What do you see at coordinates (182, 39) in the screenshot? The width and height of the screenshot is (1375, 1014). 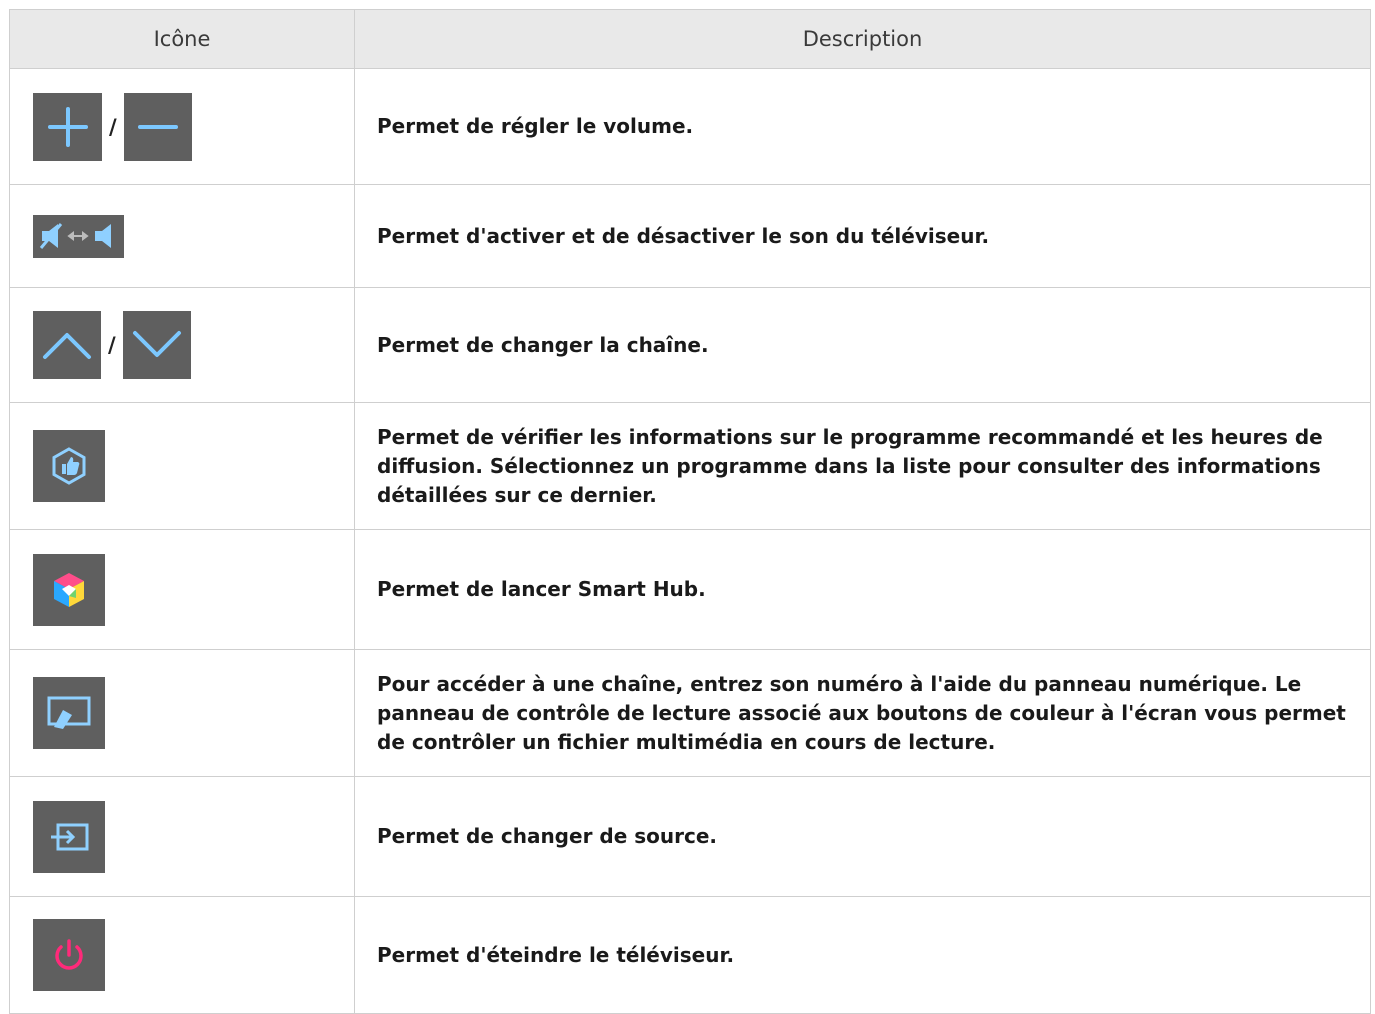 I see `header-icon: Icône` at bounding box center [182, 39].